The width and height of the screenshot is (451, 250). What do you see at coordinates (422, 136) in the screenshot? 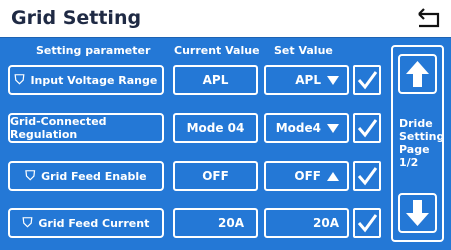
I see `page-indicator-line: Setting` at bounding box center [422, 136].